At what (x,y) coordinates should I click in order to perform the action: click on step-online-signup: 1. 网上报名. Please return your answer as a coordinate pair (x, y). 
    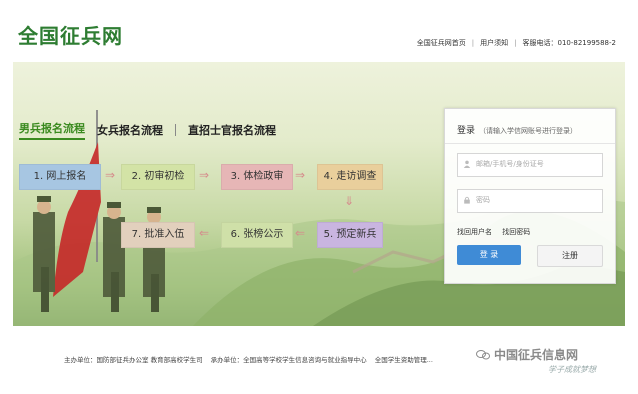
    Looking at the image, I should click on (60, 177).